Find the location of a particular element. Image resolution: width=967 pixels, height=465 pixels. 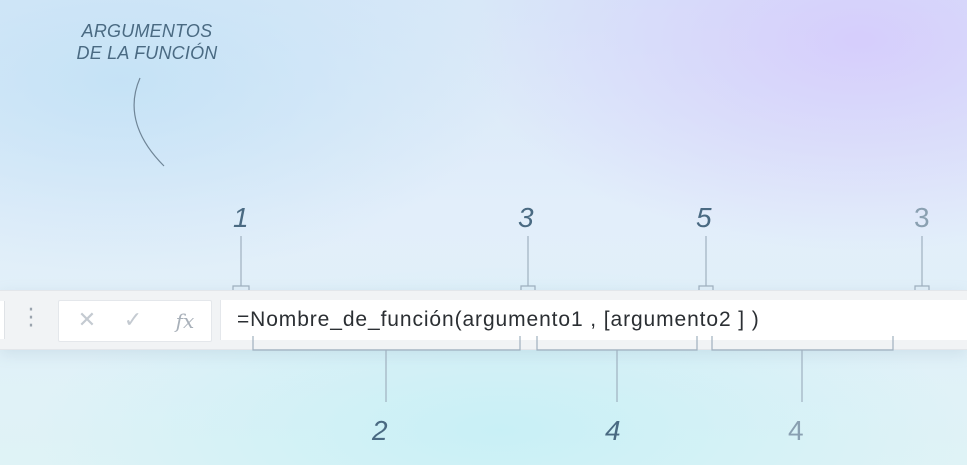

callout-bottom-4-argument2: 4 is located at coordinates (796, 430).